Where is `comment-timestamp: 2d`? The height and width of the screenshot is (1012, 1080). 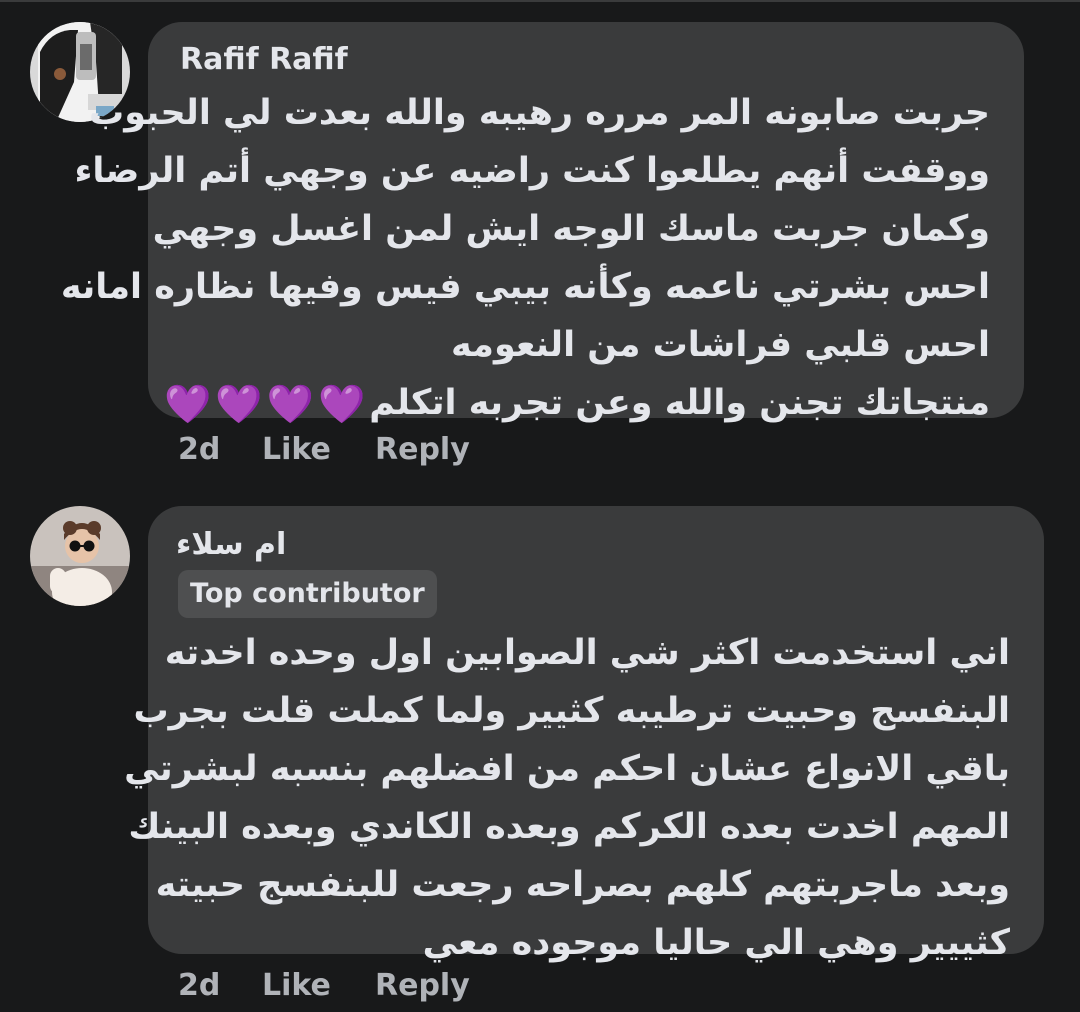
comment-timestamp: 2d is located at coordinates (199, 985).